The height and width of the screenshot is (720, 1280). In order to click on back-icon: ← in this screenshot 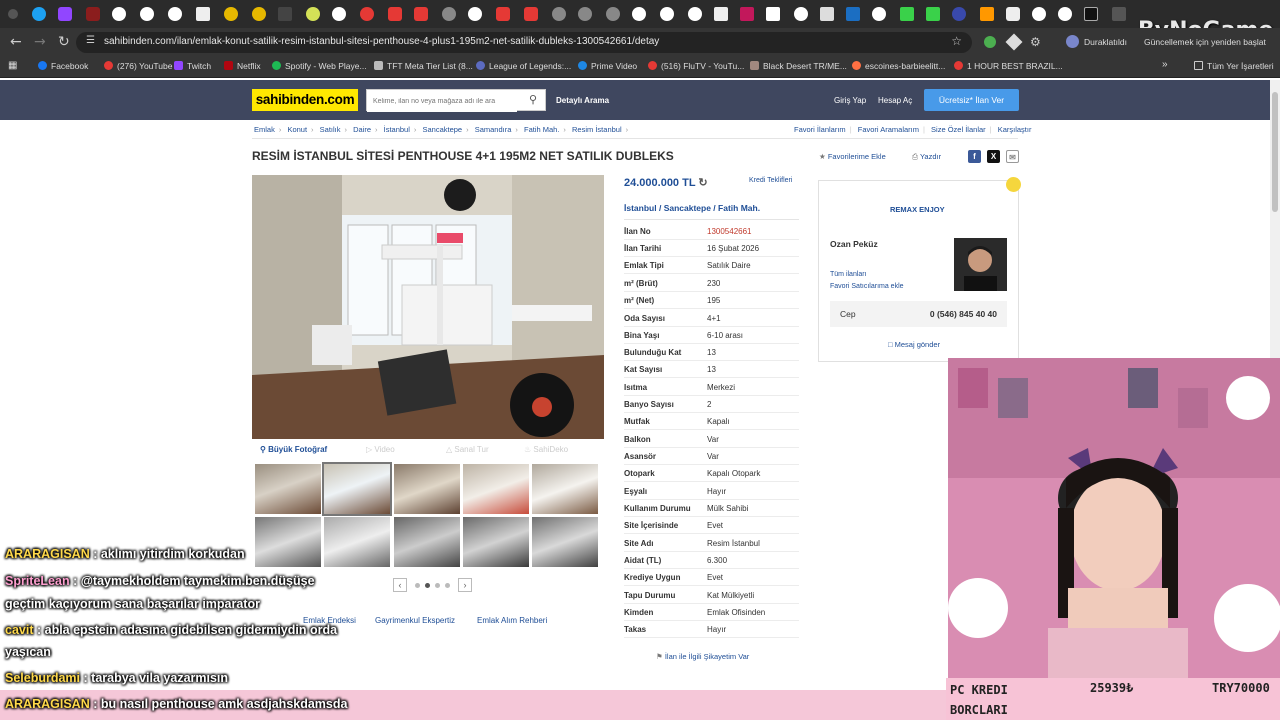, I will do `click(16, 42)`.